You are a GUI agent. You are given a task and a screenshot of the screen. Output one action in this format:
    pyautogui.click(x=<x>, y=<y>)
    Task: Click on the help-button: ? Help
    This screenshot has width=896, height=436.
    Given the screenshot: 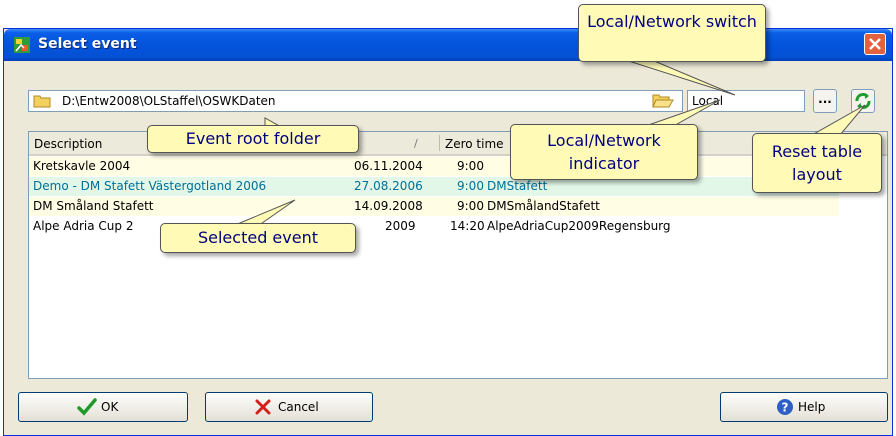 What is the action you would take?
    pyautogui.click(x=804, y=407)
    